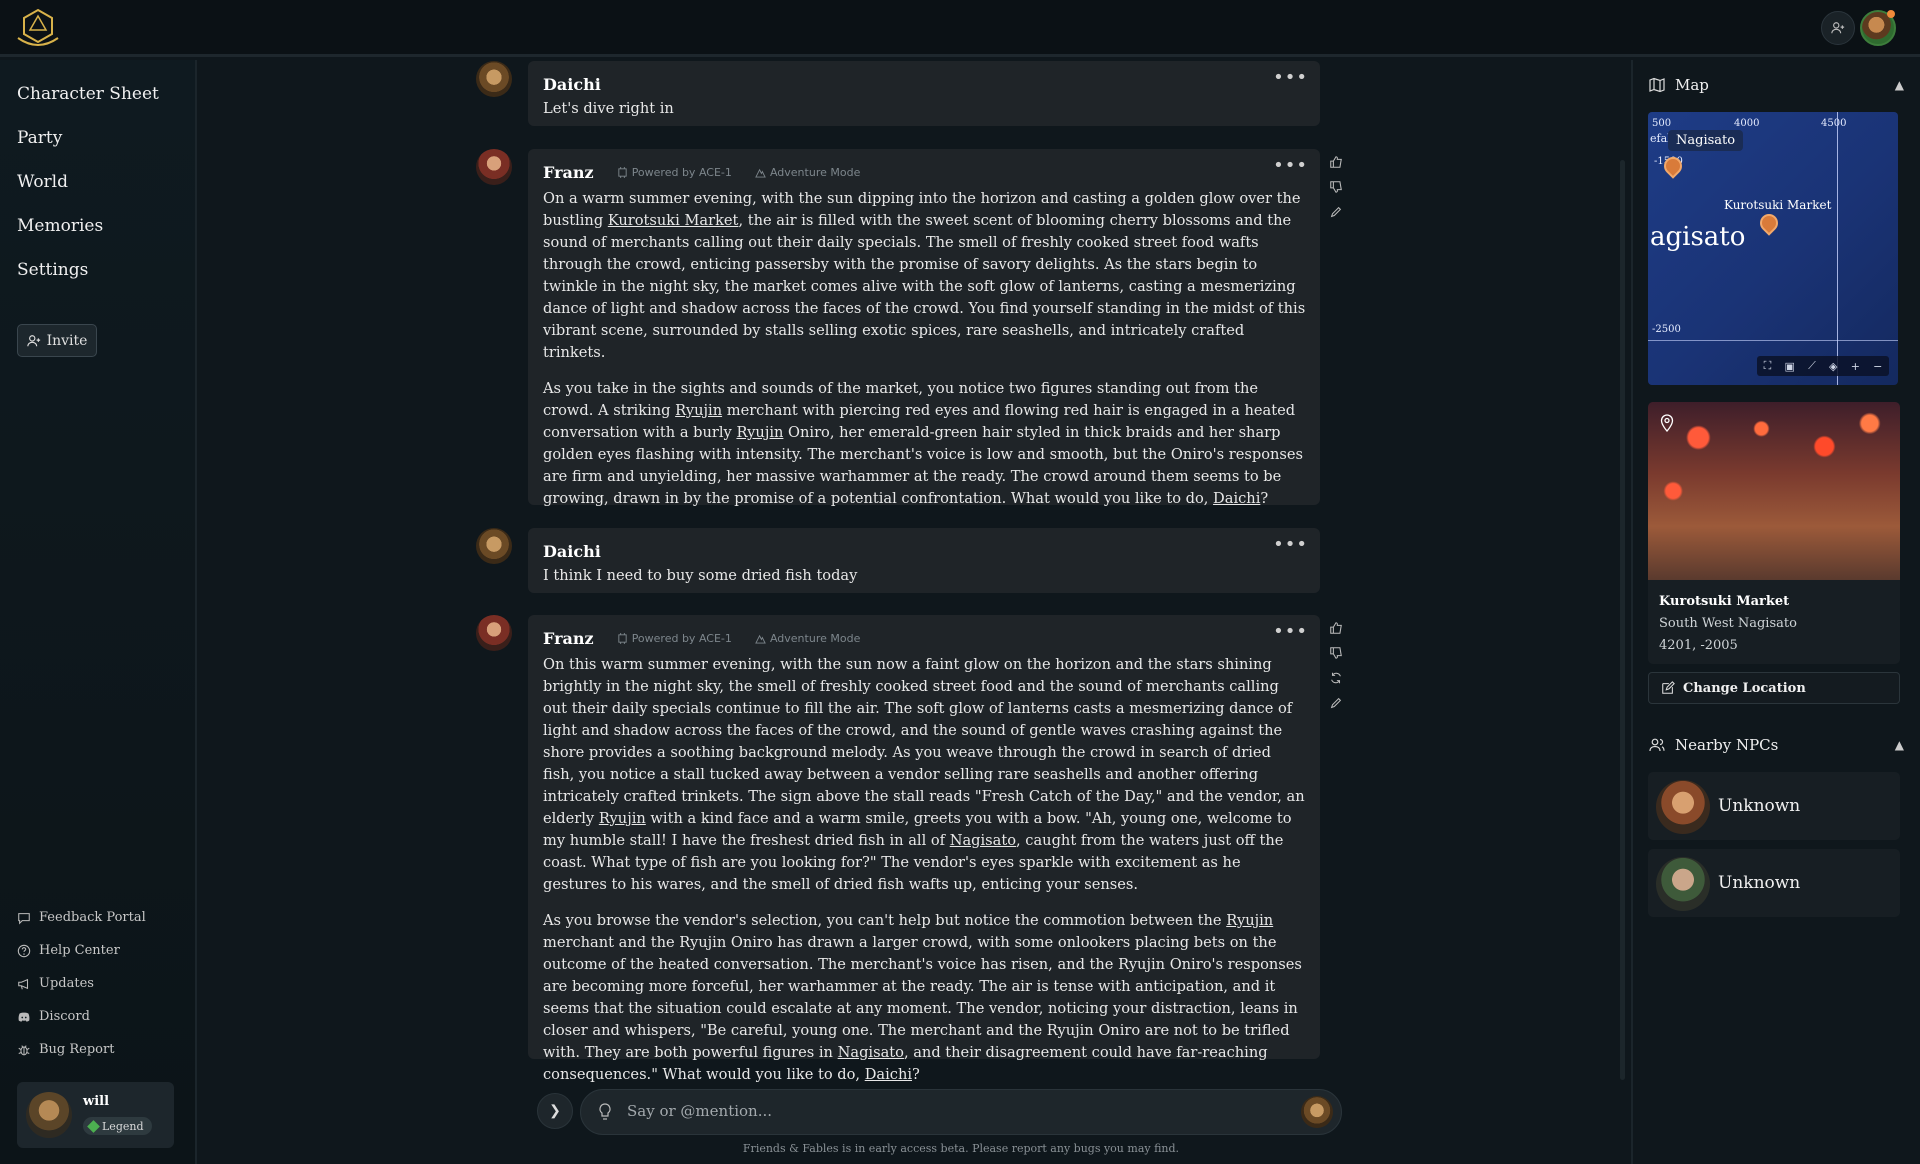 This screenshot has width=1920, height=1164. I want to click on sidebar-item-world: World, so click(42, 182).